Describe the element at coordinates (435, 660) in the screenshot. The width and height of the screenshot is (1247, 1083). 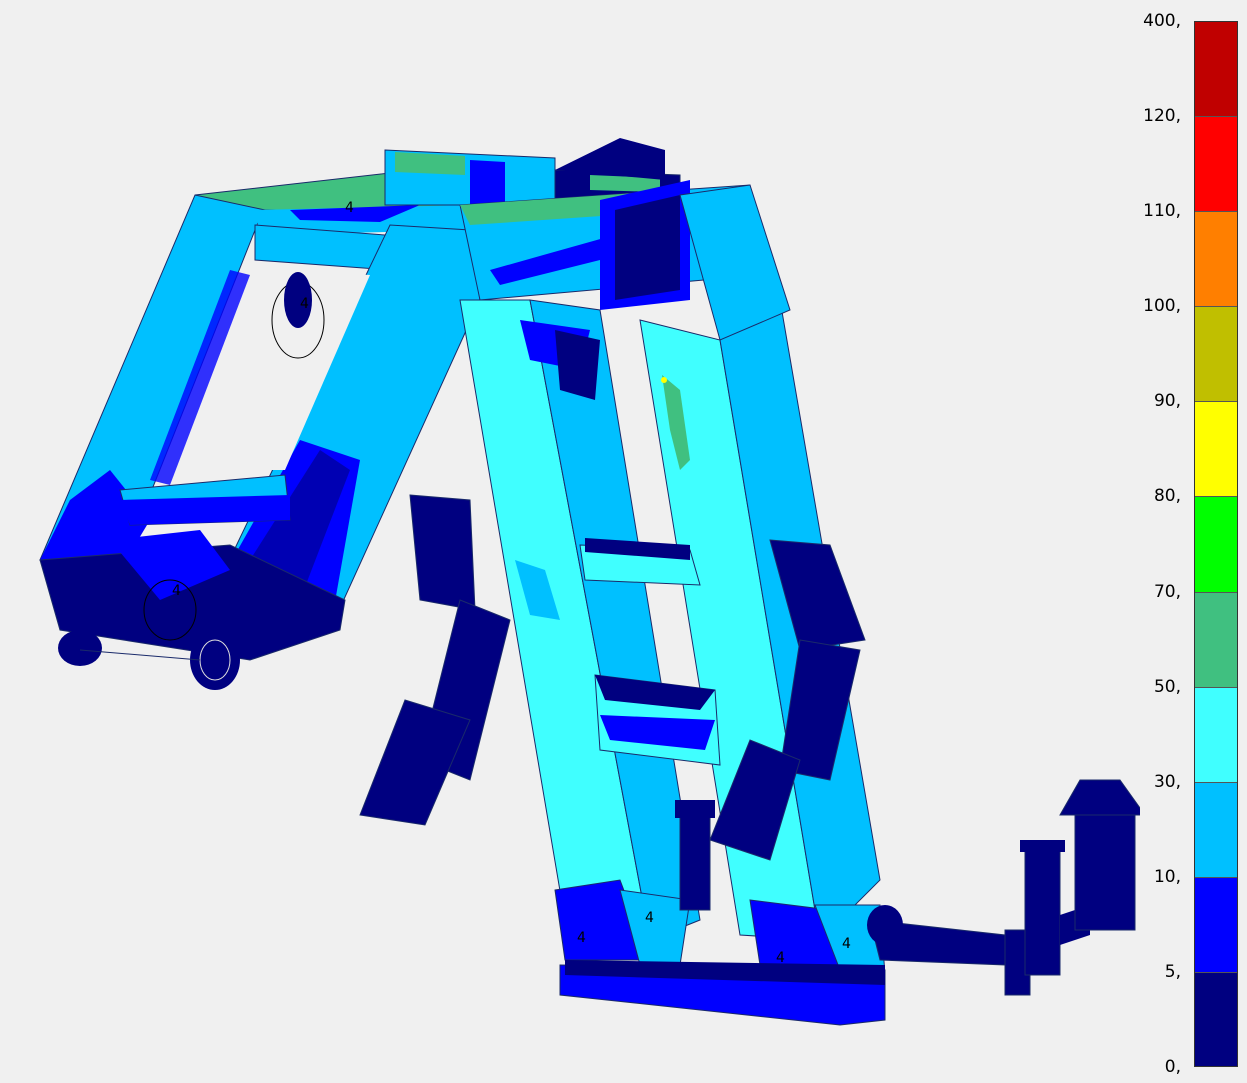
I see `left-stabilizer` at that location.